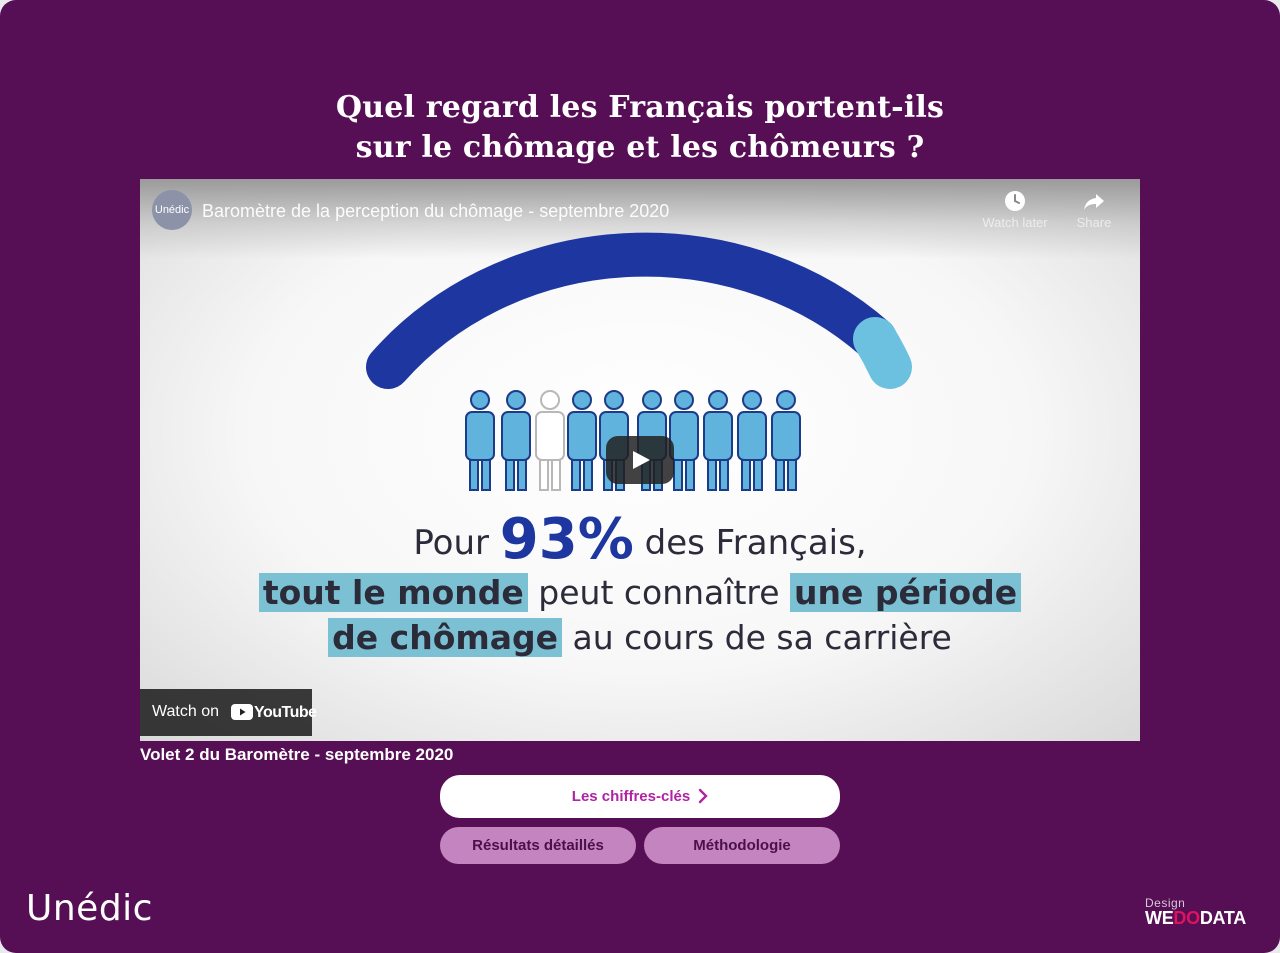  What do you see at coordinates (631, 796) in the screenshot?
I see `key-figures-label: Les chiffres-clés` at bounding box center [631, 796].